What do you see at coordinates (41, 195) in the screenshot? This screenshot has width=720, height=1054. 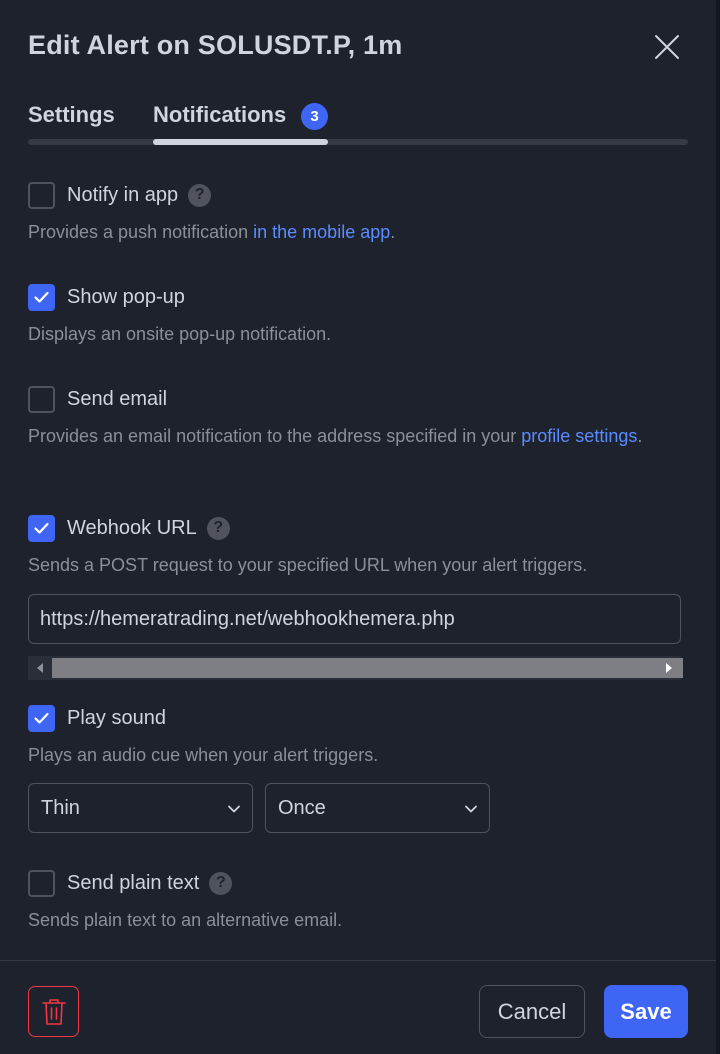 I see `notify-in-app-checkbox` at bounding box center [41, 195].